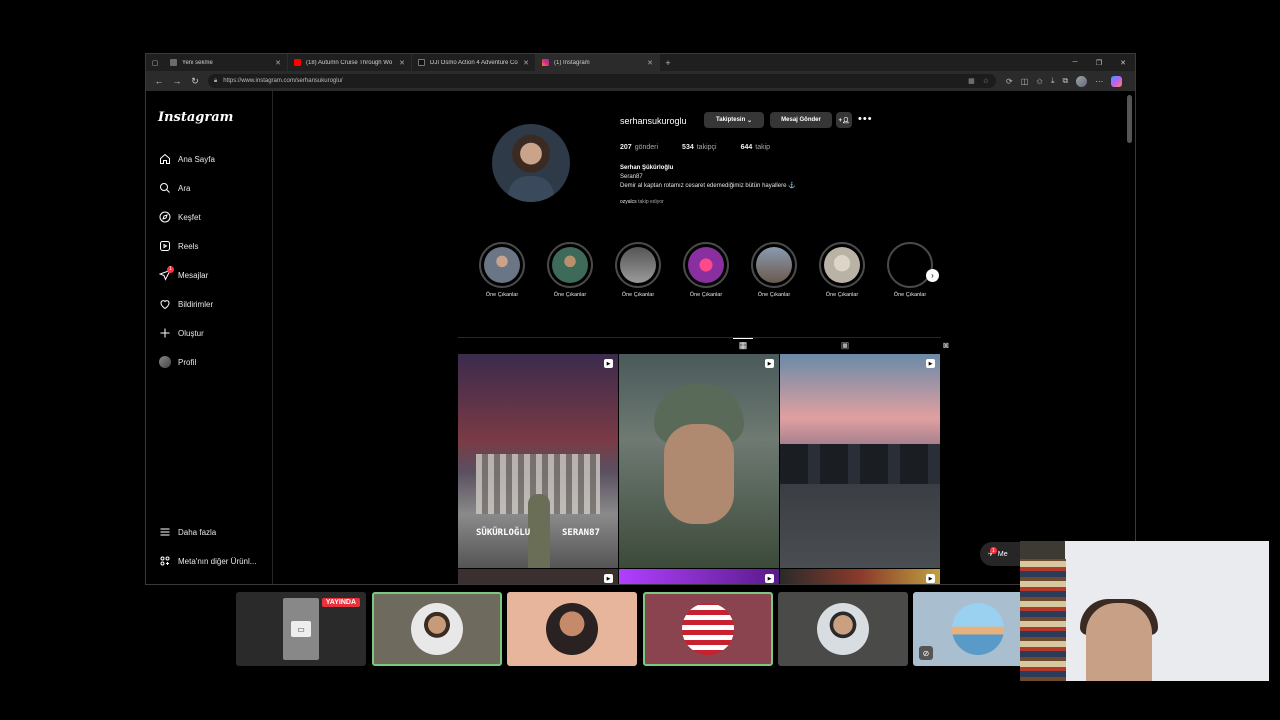  What do you see at coordinates (187, 532) in the screenshot?
I see `sidebar-item-more: Daha fazla` at bounding box center [187, 532].